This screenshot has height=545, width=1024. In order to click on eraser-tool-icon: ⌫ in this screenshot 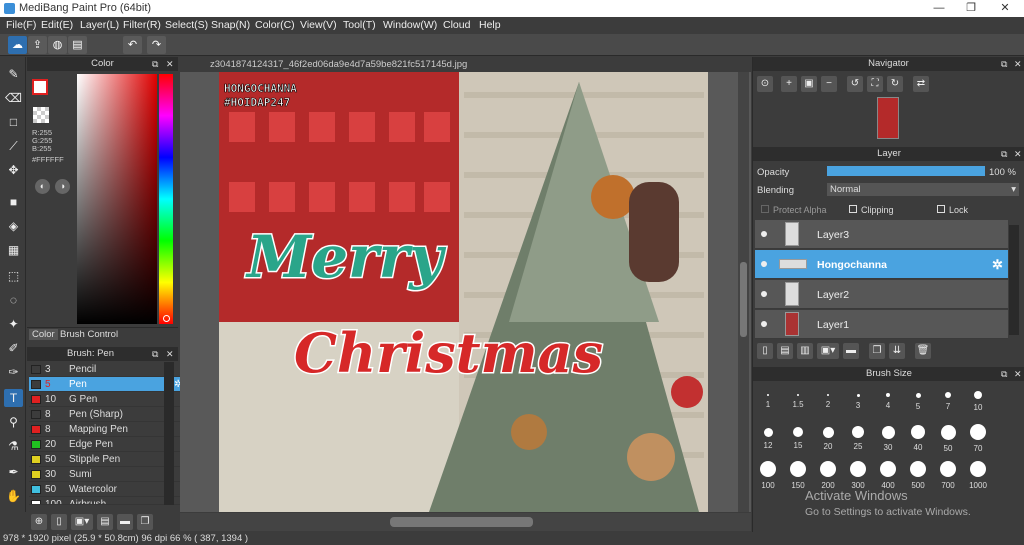, I will do `click(13, 98)`.